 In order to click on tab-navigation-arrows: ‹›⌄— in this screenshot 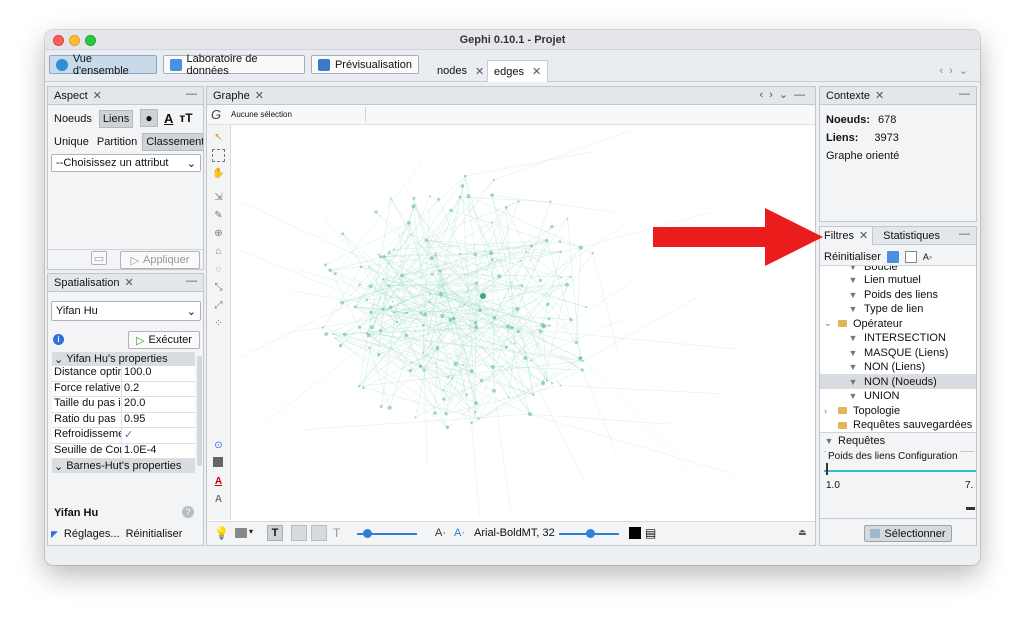, I will do `click(785, 94)`.